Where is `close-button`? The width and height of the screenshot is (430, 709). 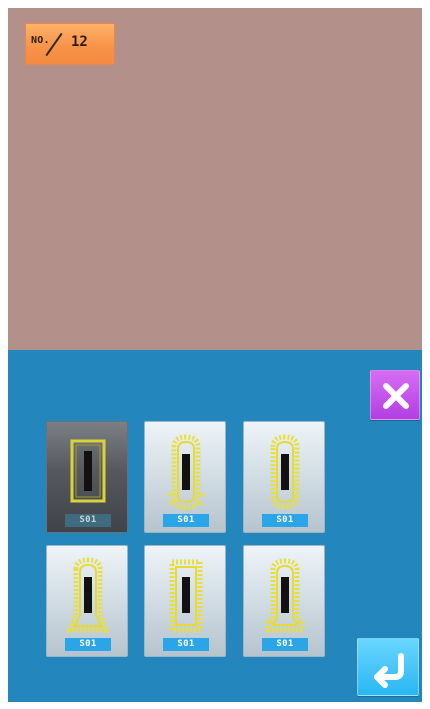
close-button is located at coordinates (395, 395).